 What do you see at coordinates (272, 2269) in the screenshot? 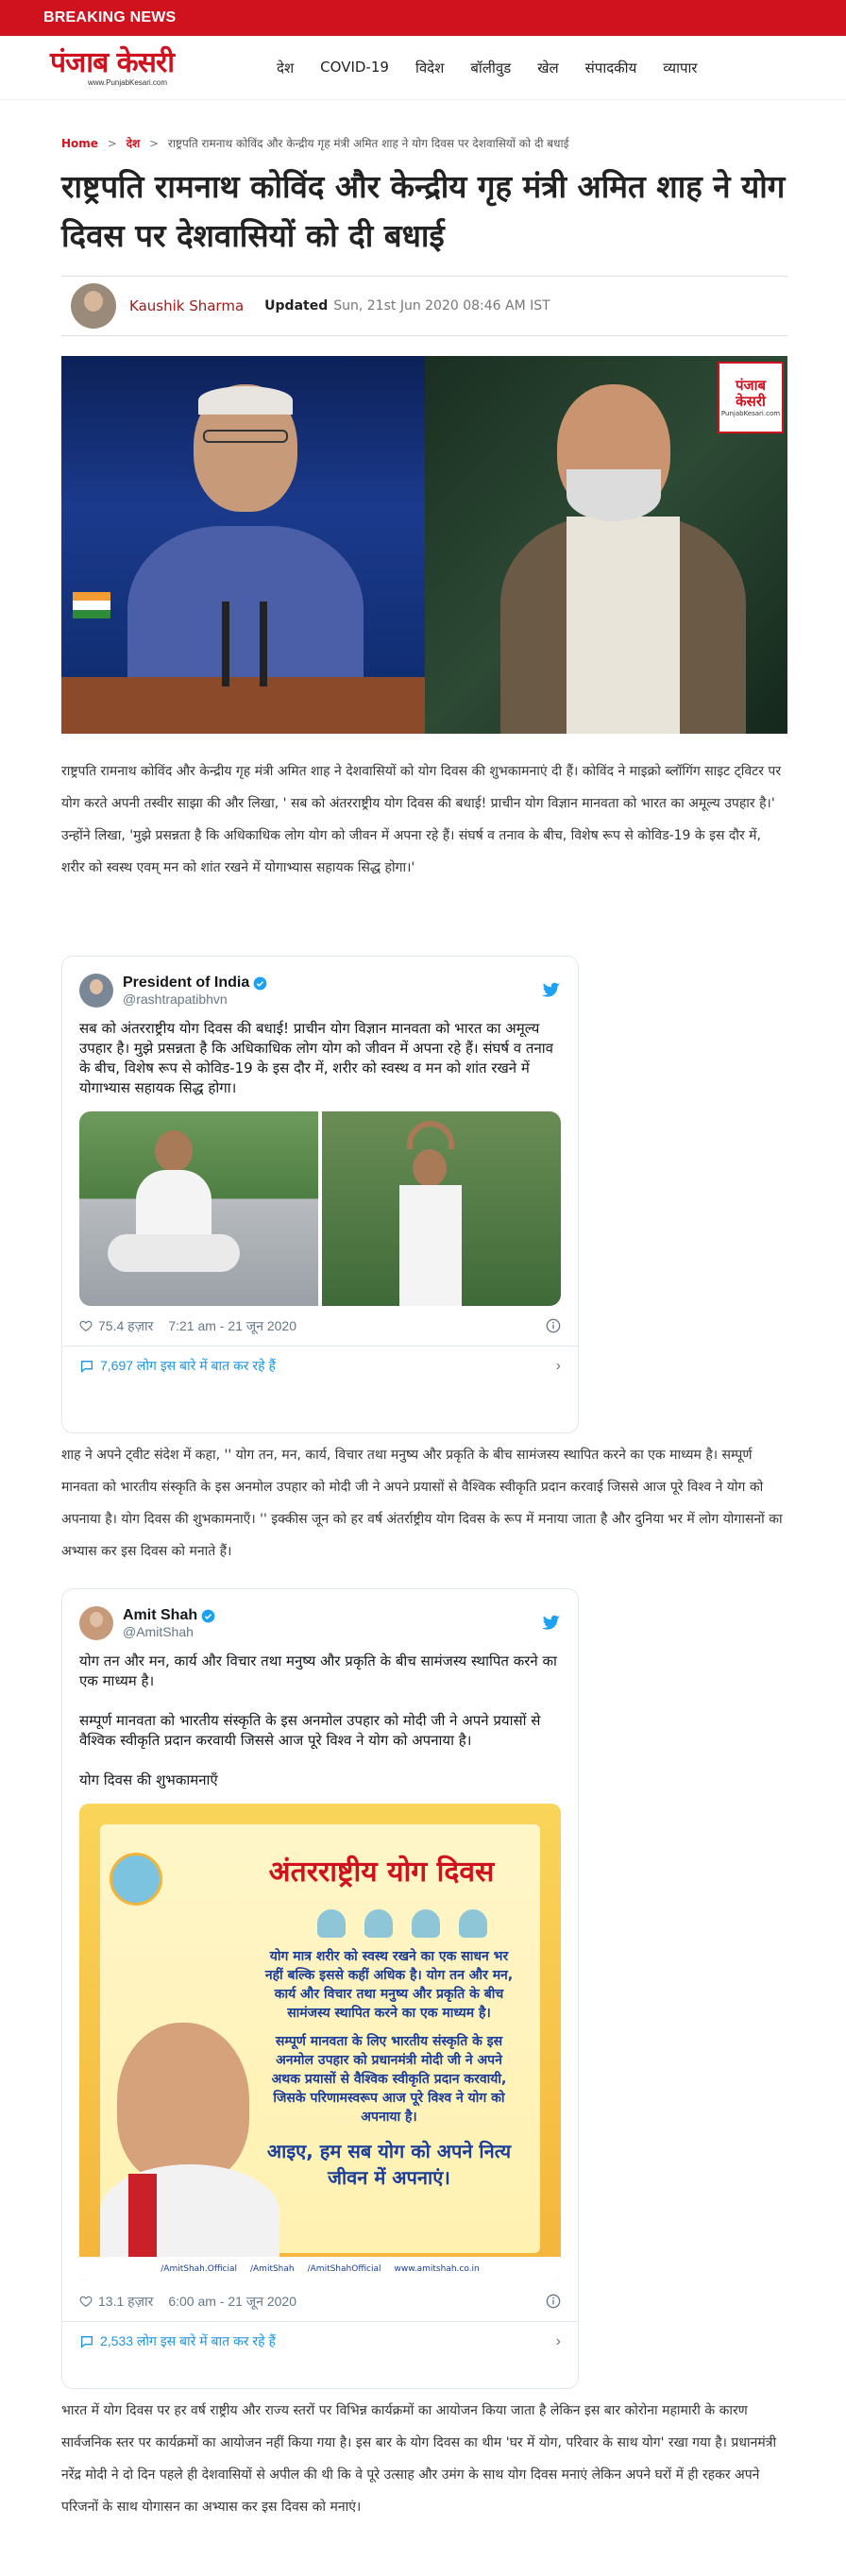
I see `poster-twitter-handle: /AmitShah` at bounding box center [272, 2269].